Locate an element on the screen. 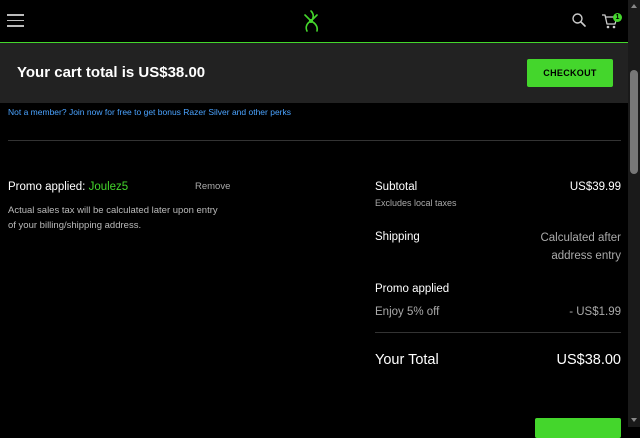 The height and width of the screenshot is (438, 640). cart-summary-bar: Your cart total is US$38.00 CHECKOUT is located at coordinates (314, 73).